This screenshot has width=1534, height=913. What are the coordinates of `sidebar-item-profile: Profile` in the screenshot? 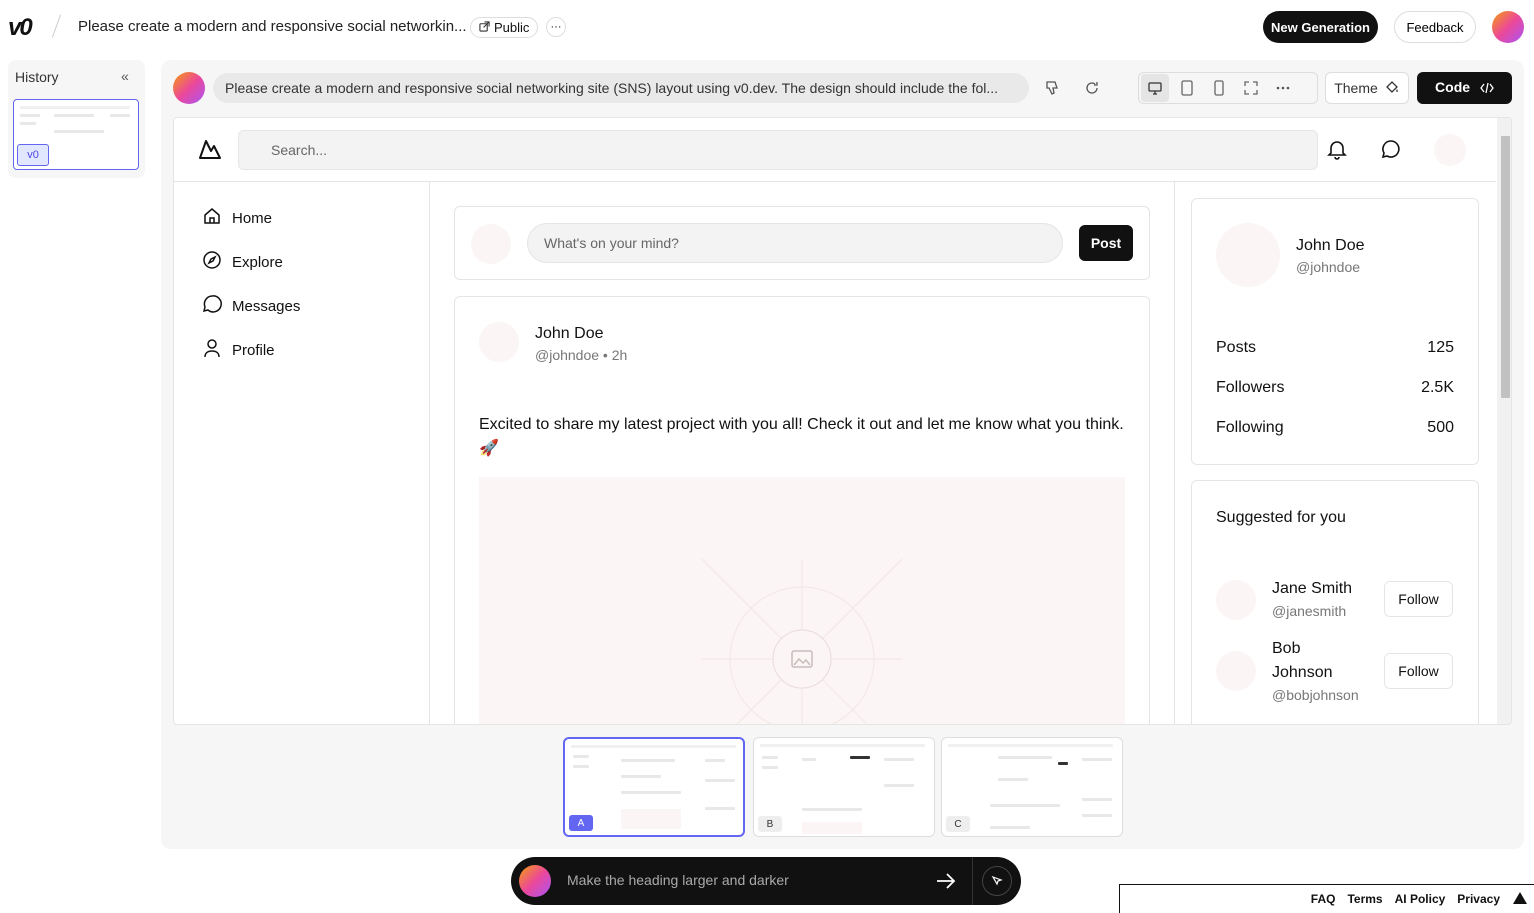 It's located at (238, 350).